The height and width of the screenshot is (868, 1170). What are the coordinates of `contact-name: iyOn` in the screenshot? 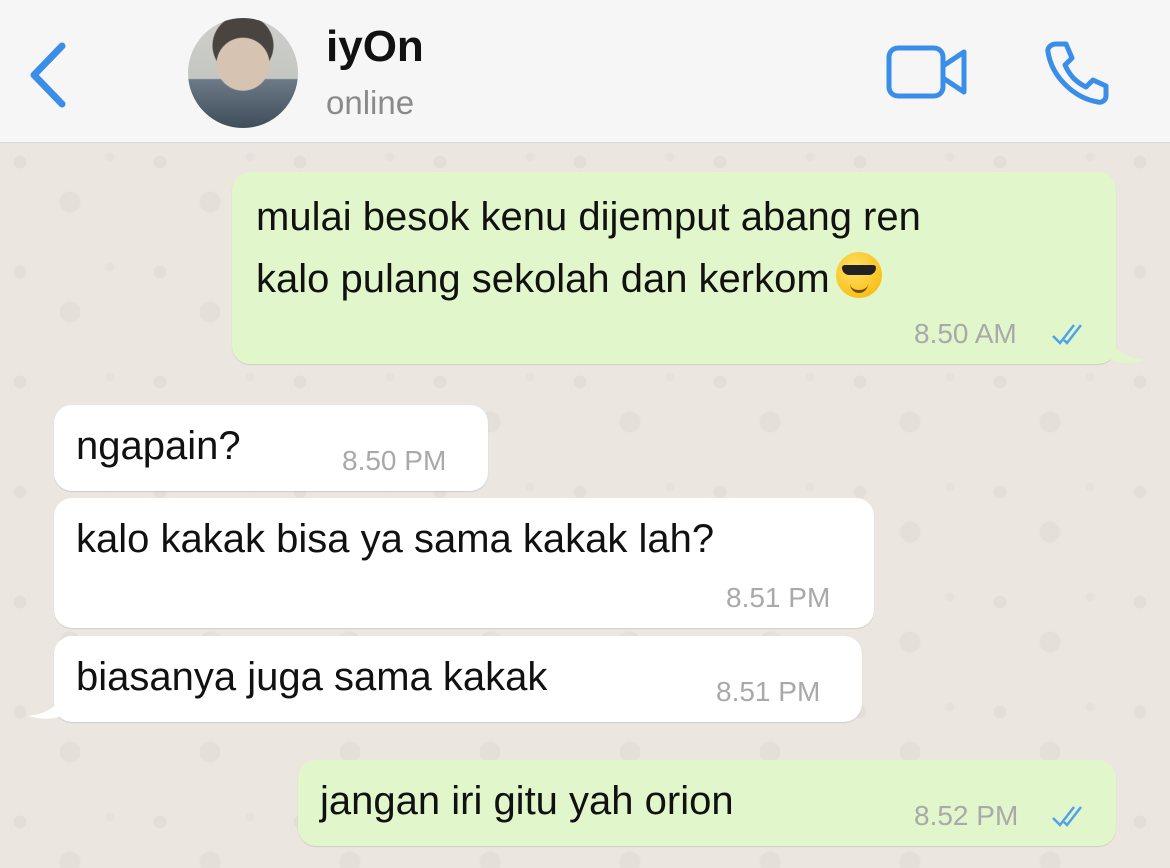 It's located at (375, 47).